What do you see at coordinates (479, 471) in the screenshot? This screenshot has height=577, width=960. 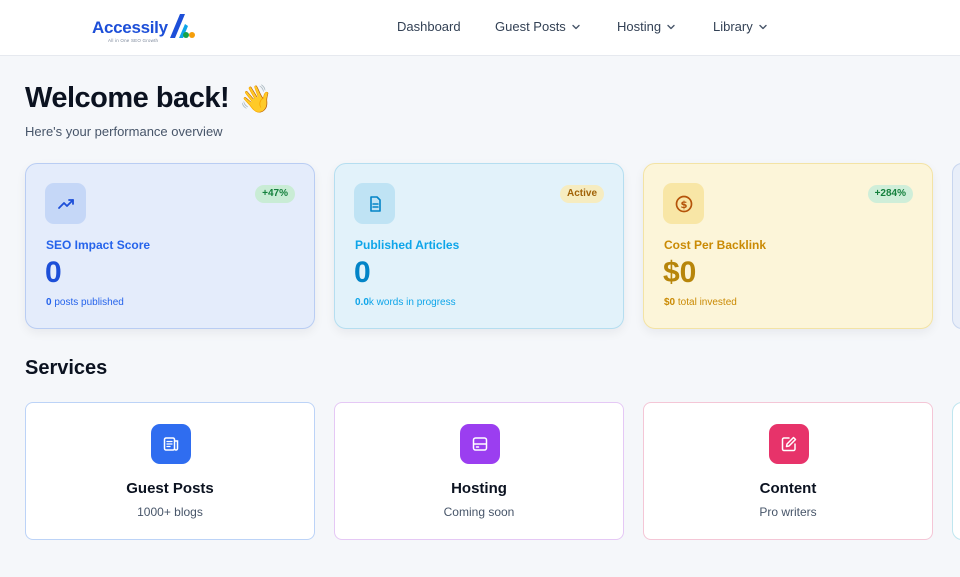 I see `service-card-hosting: Hosting Coming soon` at bounding box center [479, 471].